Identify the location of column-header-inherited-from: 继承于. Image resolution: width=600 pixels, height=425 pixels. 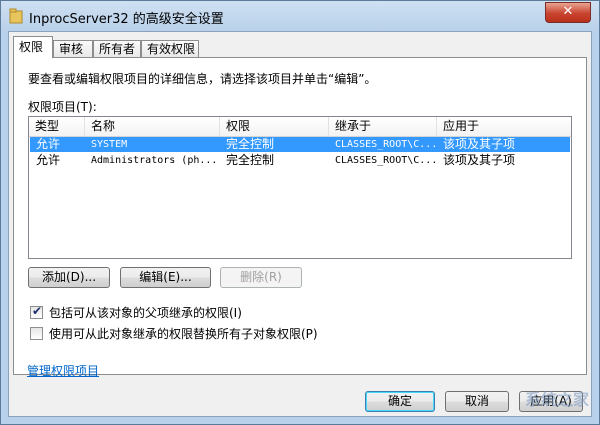
(383, 126).